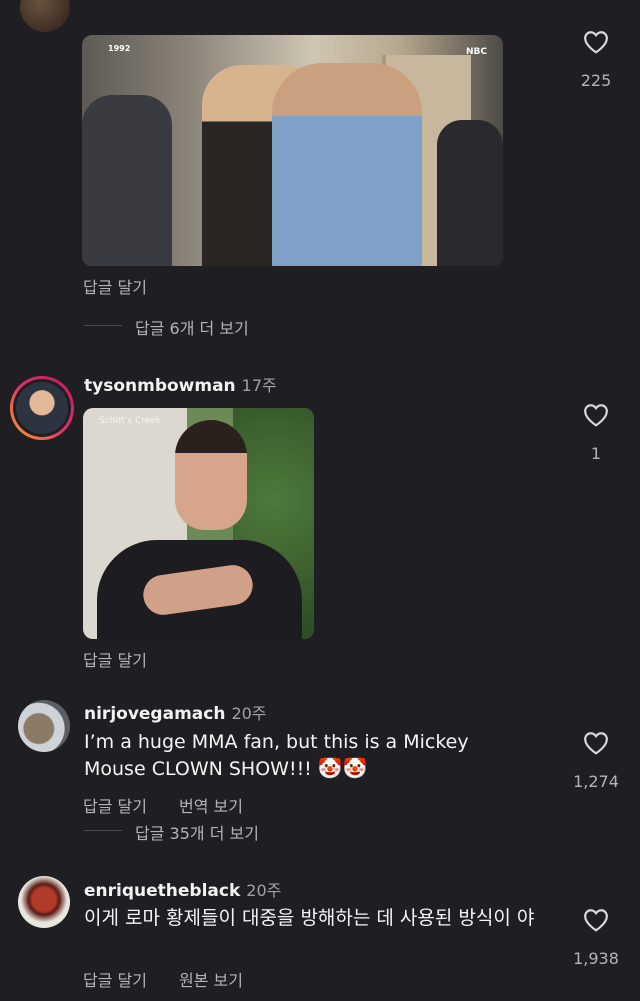  I want to click on avatar-image, so click(42, 408).